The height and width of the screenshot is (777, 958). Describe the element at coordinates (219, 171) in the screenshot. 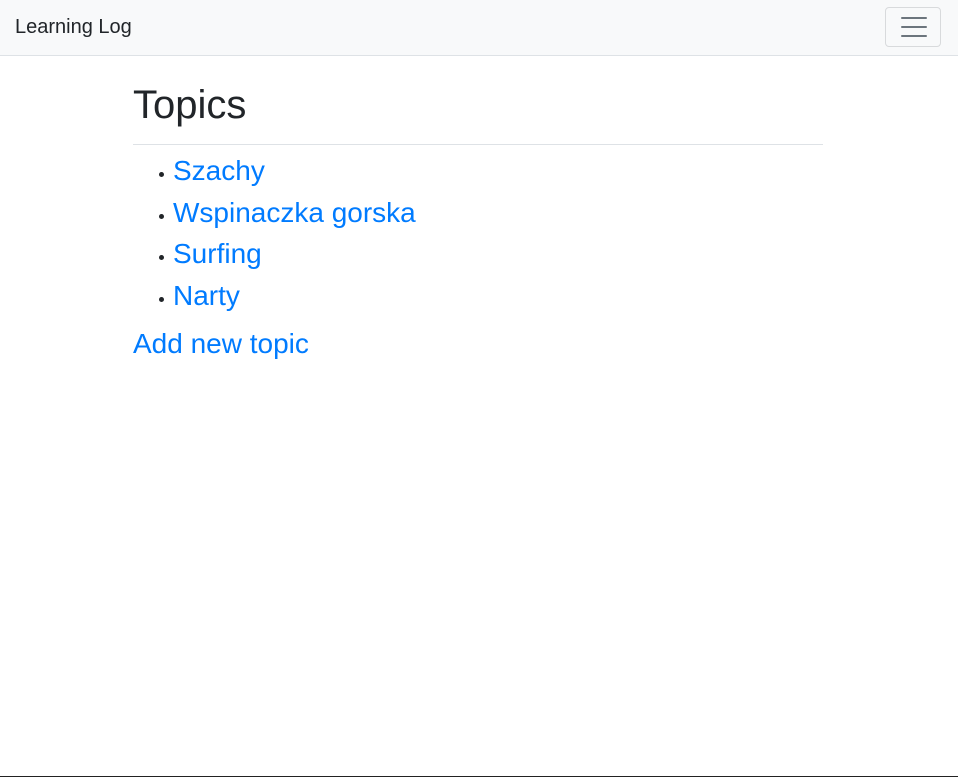

I see `topic-link-szachy: Szachy` at that location.